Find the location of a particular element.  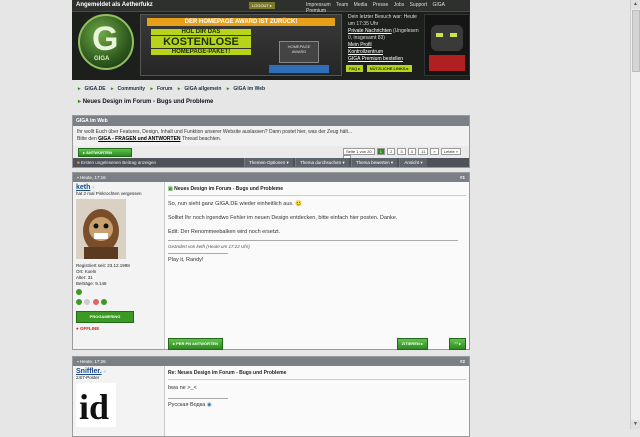

mascot-robot-image is located at coordinates (447, 45).